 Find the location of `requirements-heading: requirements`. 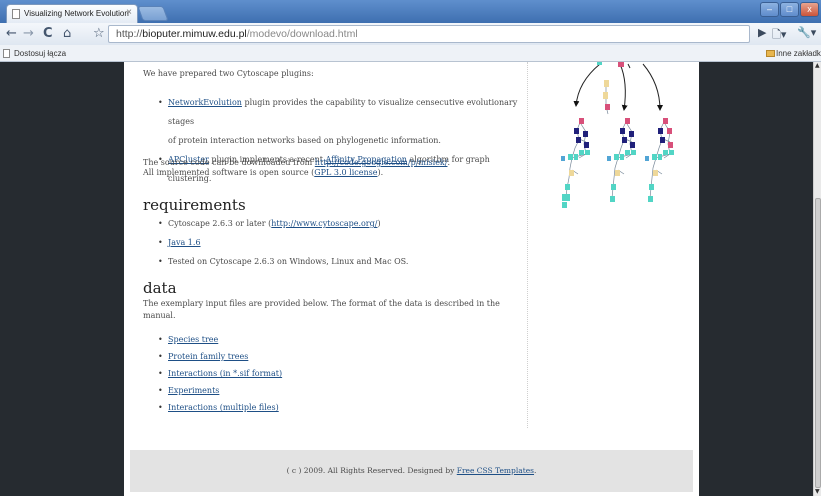

requirements-heading: requirements is located at coordinates (194, 205).